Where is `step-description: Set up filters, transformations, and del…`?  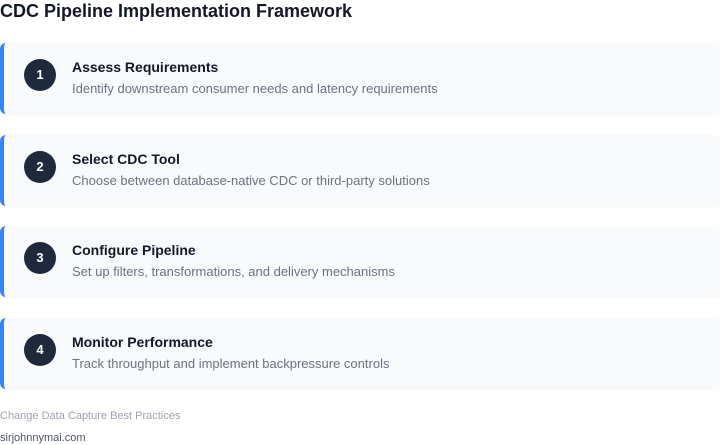 step-description: Set up filters, transformations, and del… is located at coordinates (233, 271).